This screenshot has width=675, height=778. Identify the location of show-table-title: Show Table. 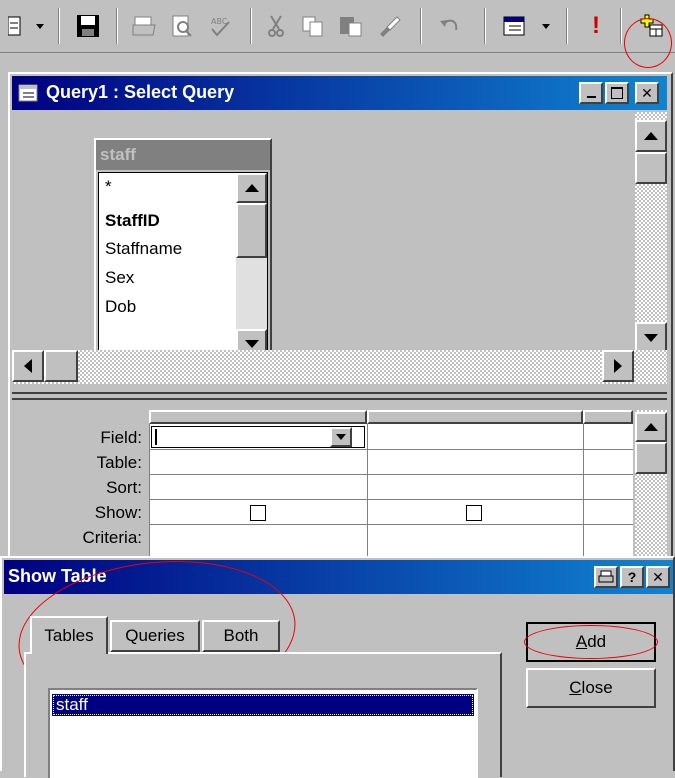
(57, 576).